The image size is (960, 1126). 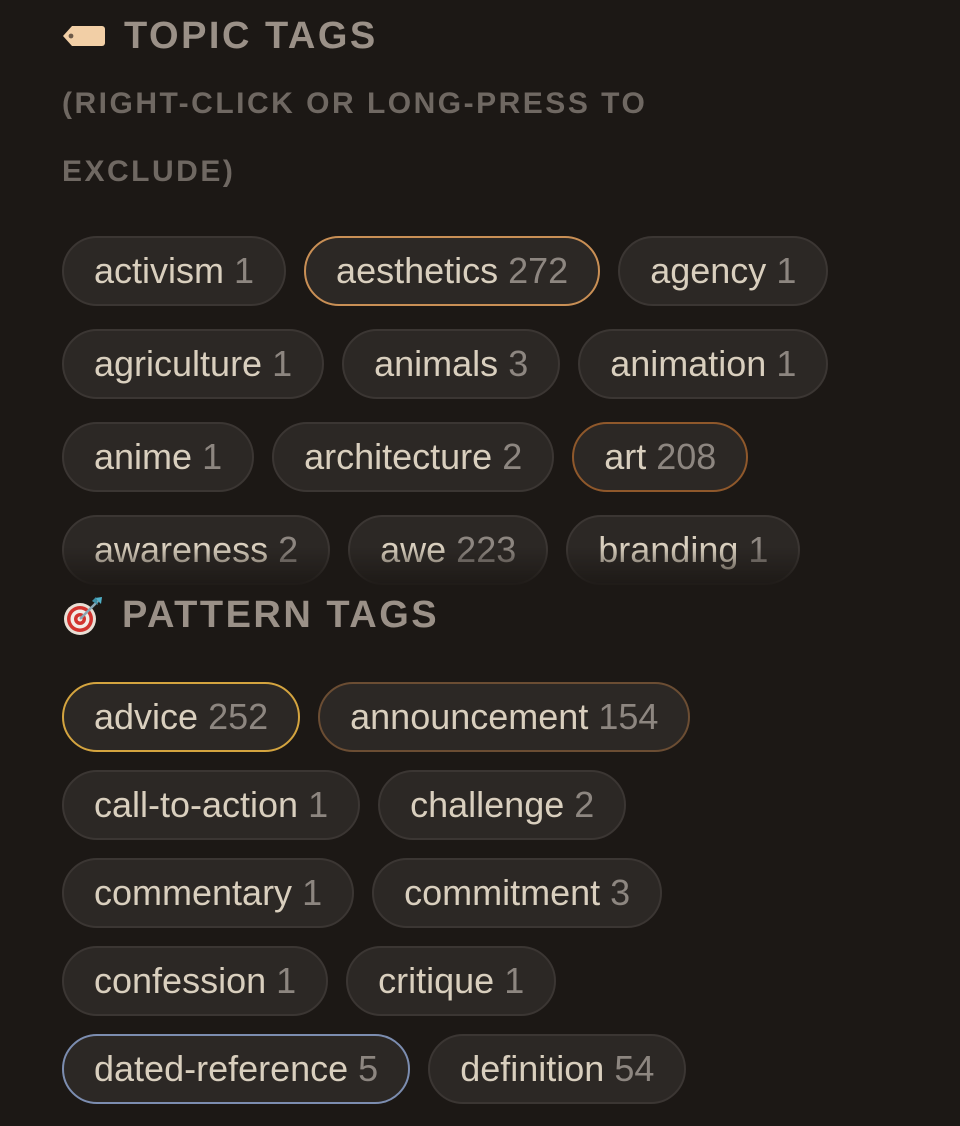 I want to click on tag-chip-commentary: commentary 1, so click(x=208, y=893).